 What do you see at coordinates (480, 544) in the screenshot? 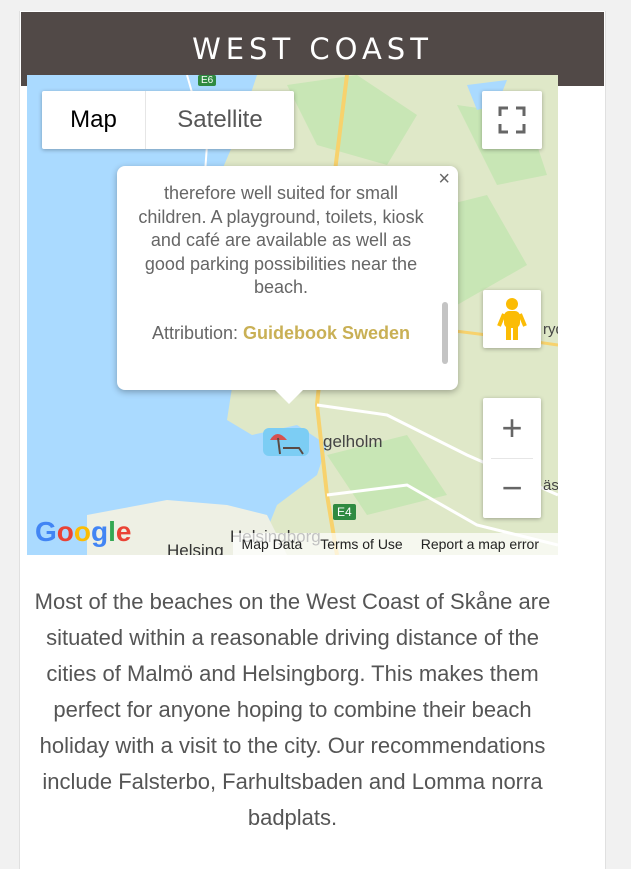
I see `report-map-error-link: Report a map error` at bounding box center [480, 544].